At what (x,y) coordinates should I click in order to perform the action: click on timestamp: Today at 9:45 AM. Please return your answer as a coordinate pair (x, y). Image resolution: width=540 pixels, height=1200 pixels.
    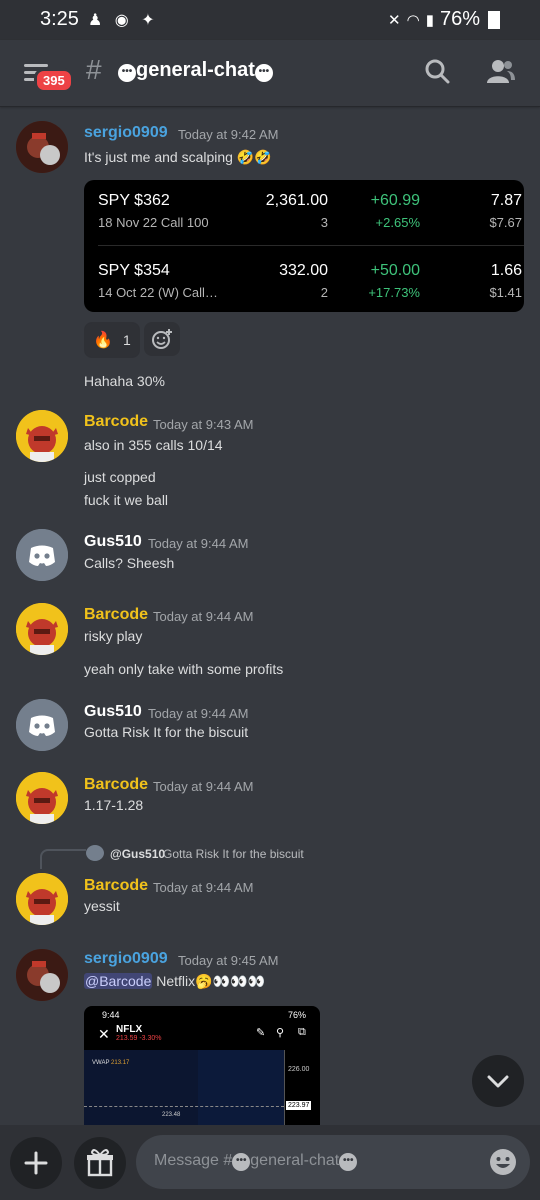
    Looking at the image, I should click on (228, 960).